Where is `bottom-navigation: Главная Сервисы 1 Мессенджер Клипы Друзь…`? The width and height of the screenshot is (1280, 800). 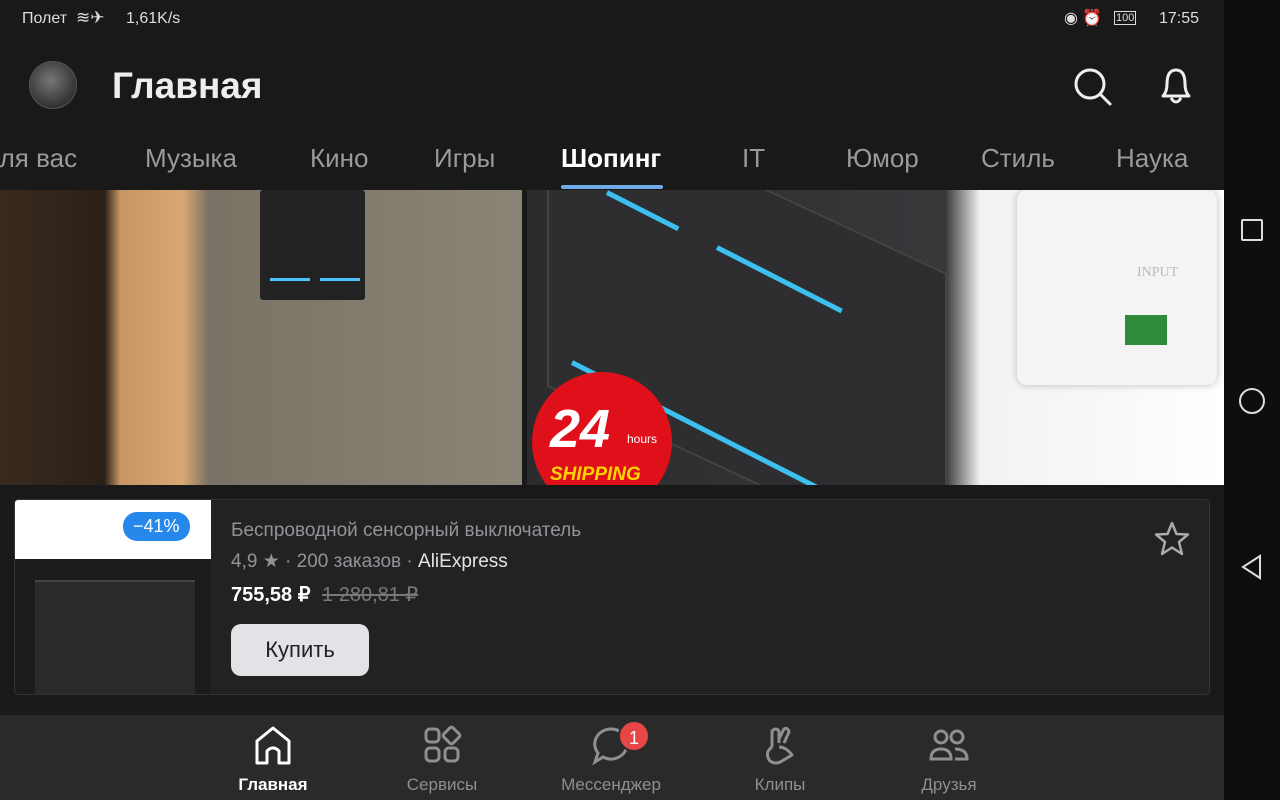
bottom-navigation: Главная Сервисы 1 Мессенджер Клипы Друзь… is located at coordinates (612, 757).